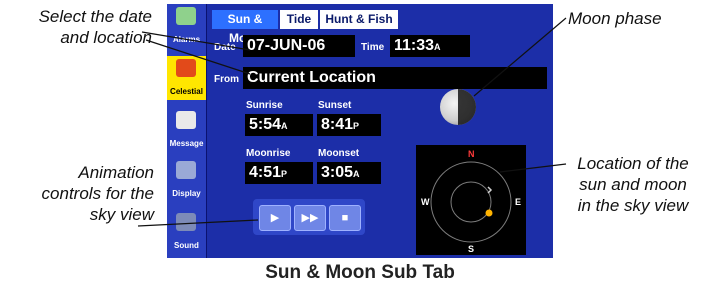 The height and width of the screenshot is (291, 704). I want to click on callout-animation-controls: Animation controls for the sky view, so click(78, 193).